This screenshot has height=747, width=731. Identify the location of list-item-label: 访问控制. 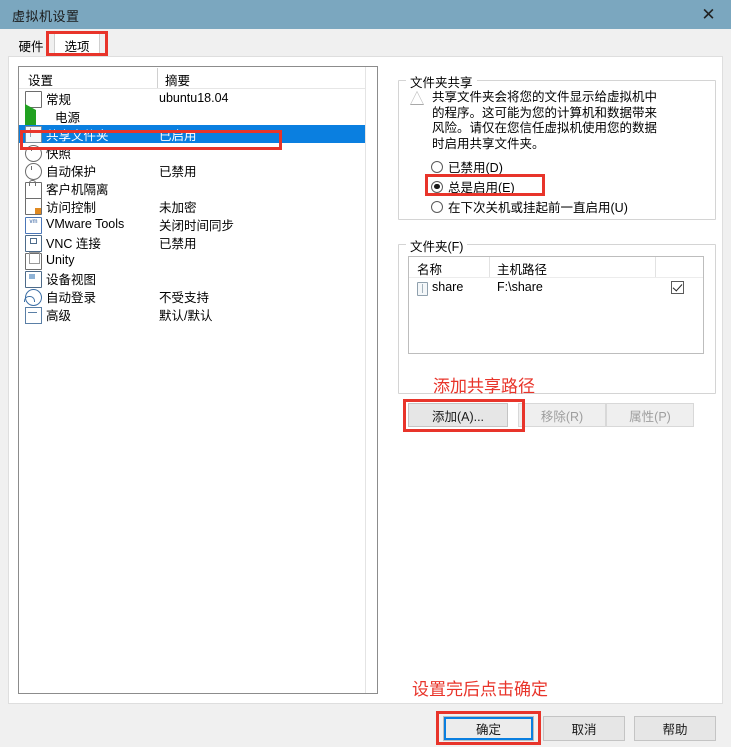
(71, 207).